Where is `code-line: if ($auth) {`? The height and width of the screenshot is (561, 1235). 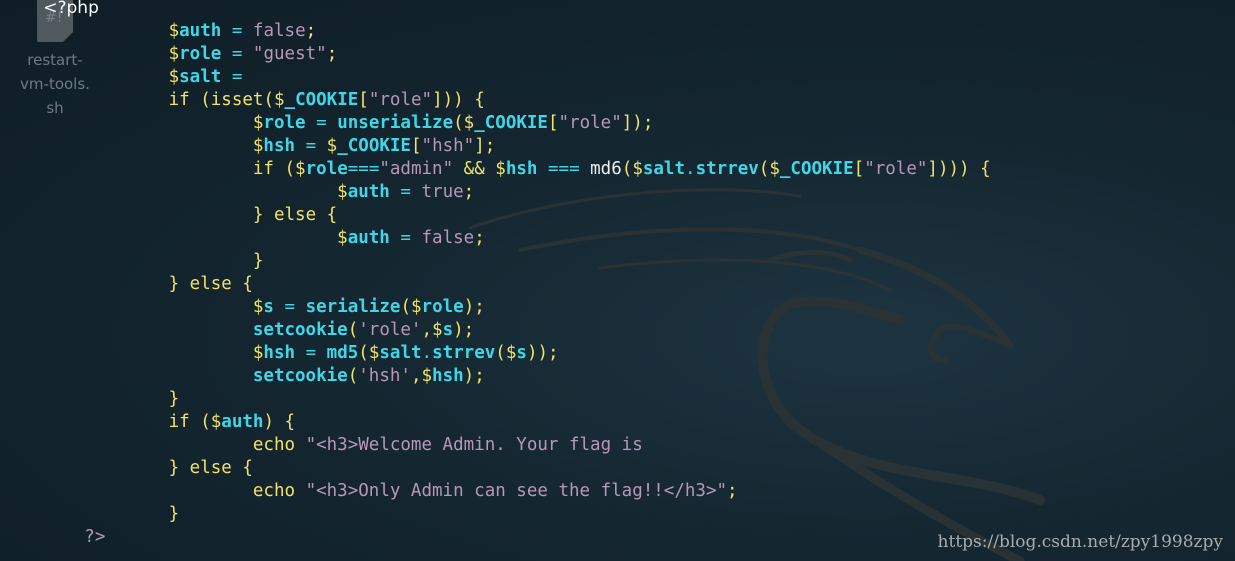 code-line: if ($auth) { is located at coordinates (232, 422).